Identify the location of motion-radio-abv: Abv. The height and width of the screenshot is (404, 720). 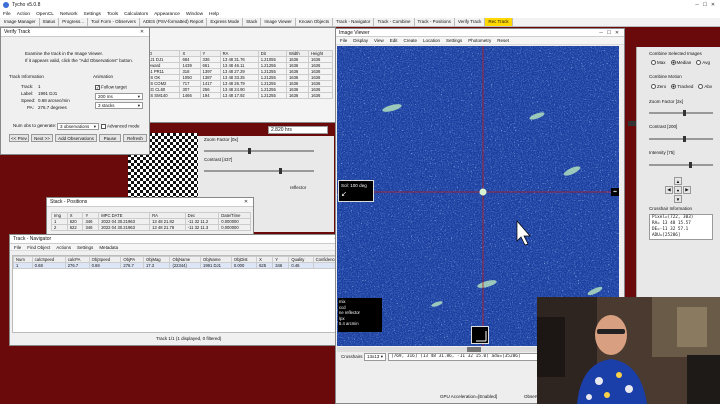
(705, 87).